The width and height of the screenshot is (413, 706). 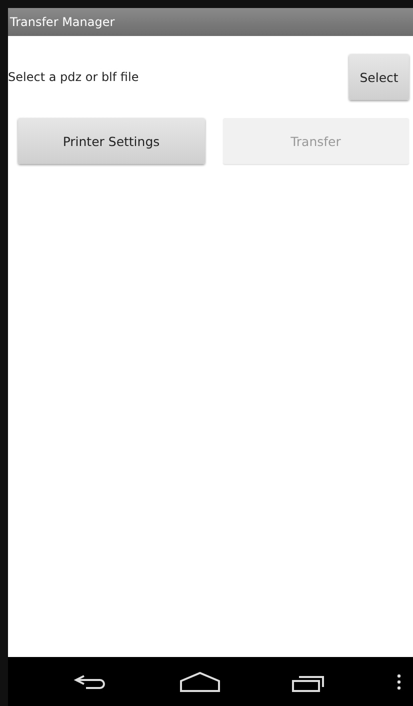 What do you see at coordinates (111, 141) in the screenshot?
I see `action-button: Printer Settings` at bounding box center [111, 141].